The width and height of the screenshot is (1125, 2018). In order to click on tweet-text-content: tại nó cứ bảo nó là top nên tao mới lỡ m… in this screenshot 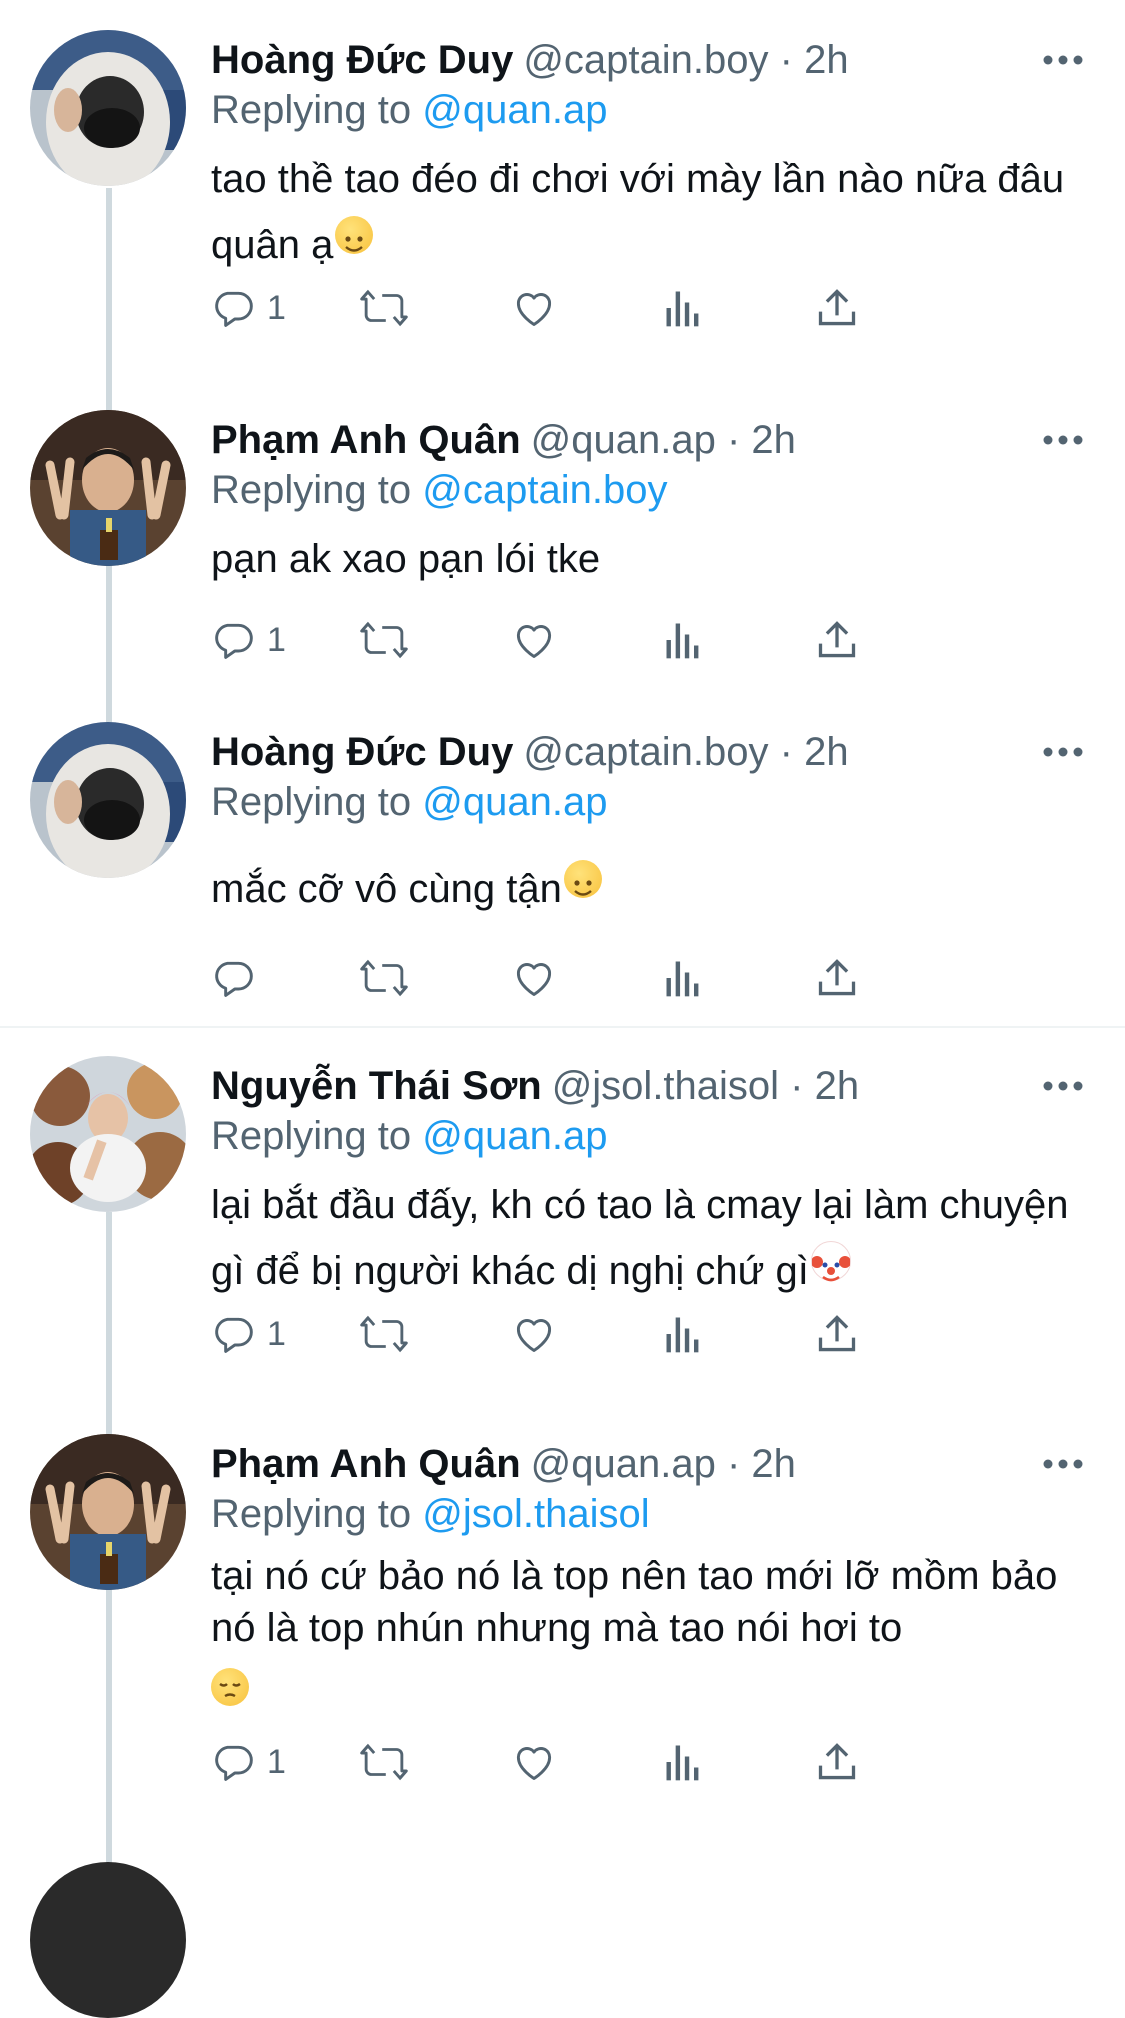, I will do `click(634, 1602)`.